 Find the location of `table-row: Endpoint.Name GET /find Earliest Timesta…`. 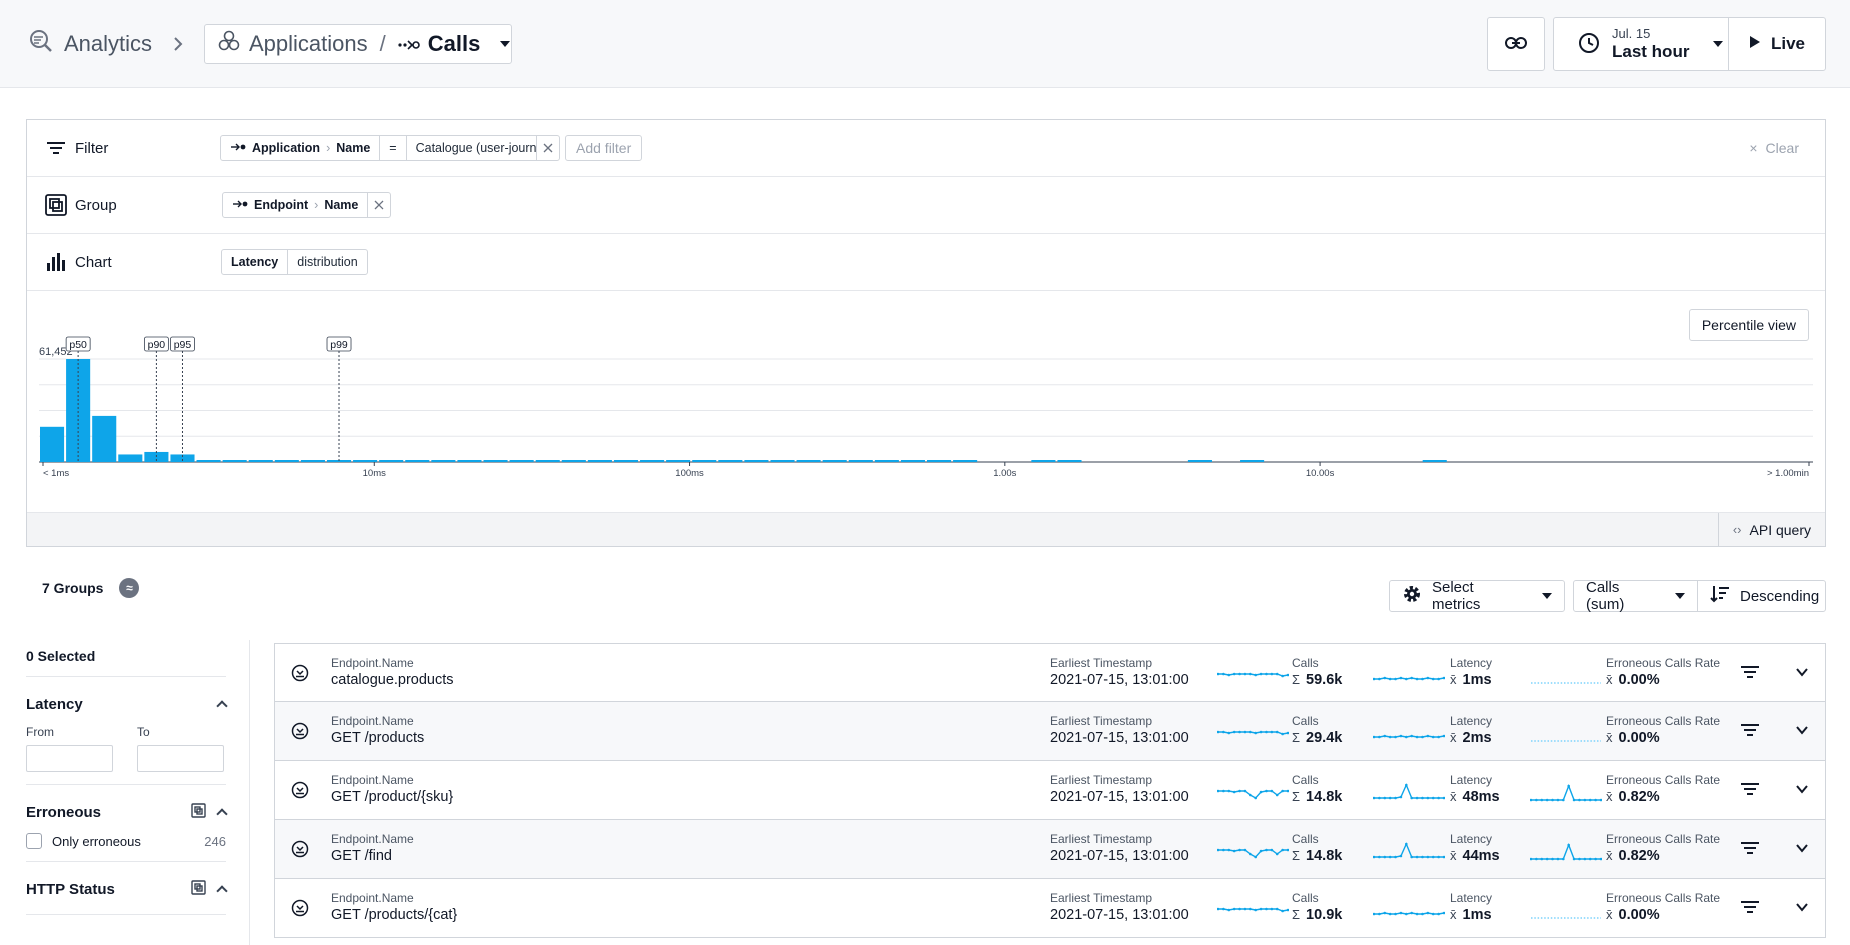

table-row: Endpoint.Name GET /find Earliest Timesta… is located at coordinates (1050, 849).